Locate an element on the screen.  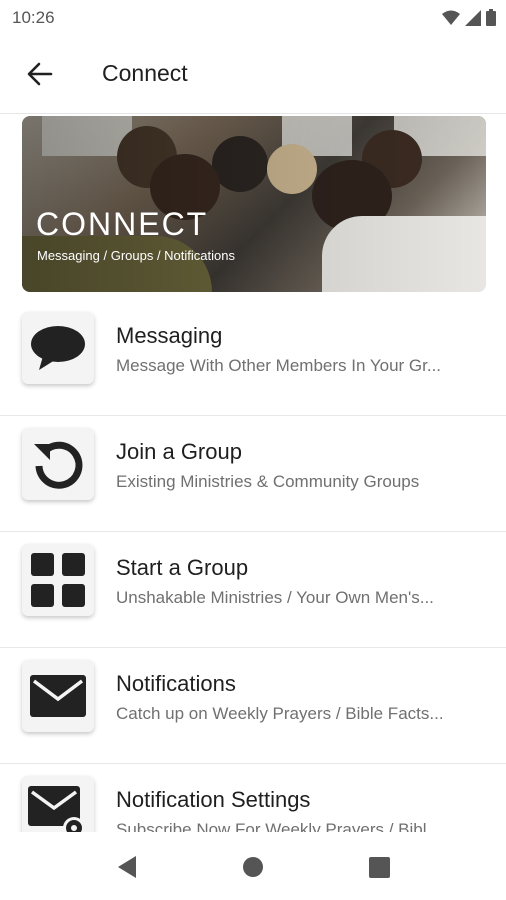
home-circle-icon is located at coordinates (253, 867).